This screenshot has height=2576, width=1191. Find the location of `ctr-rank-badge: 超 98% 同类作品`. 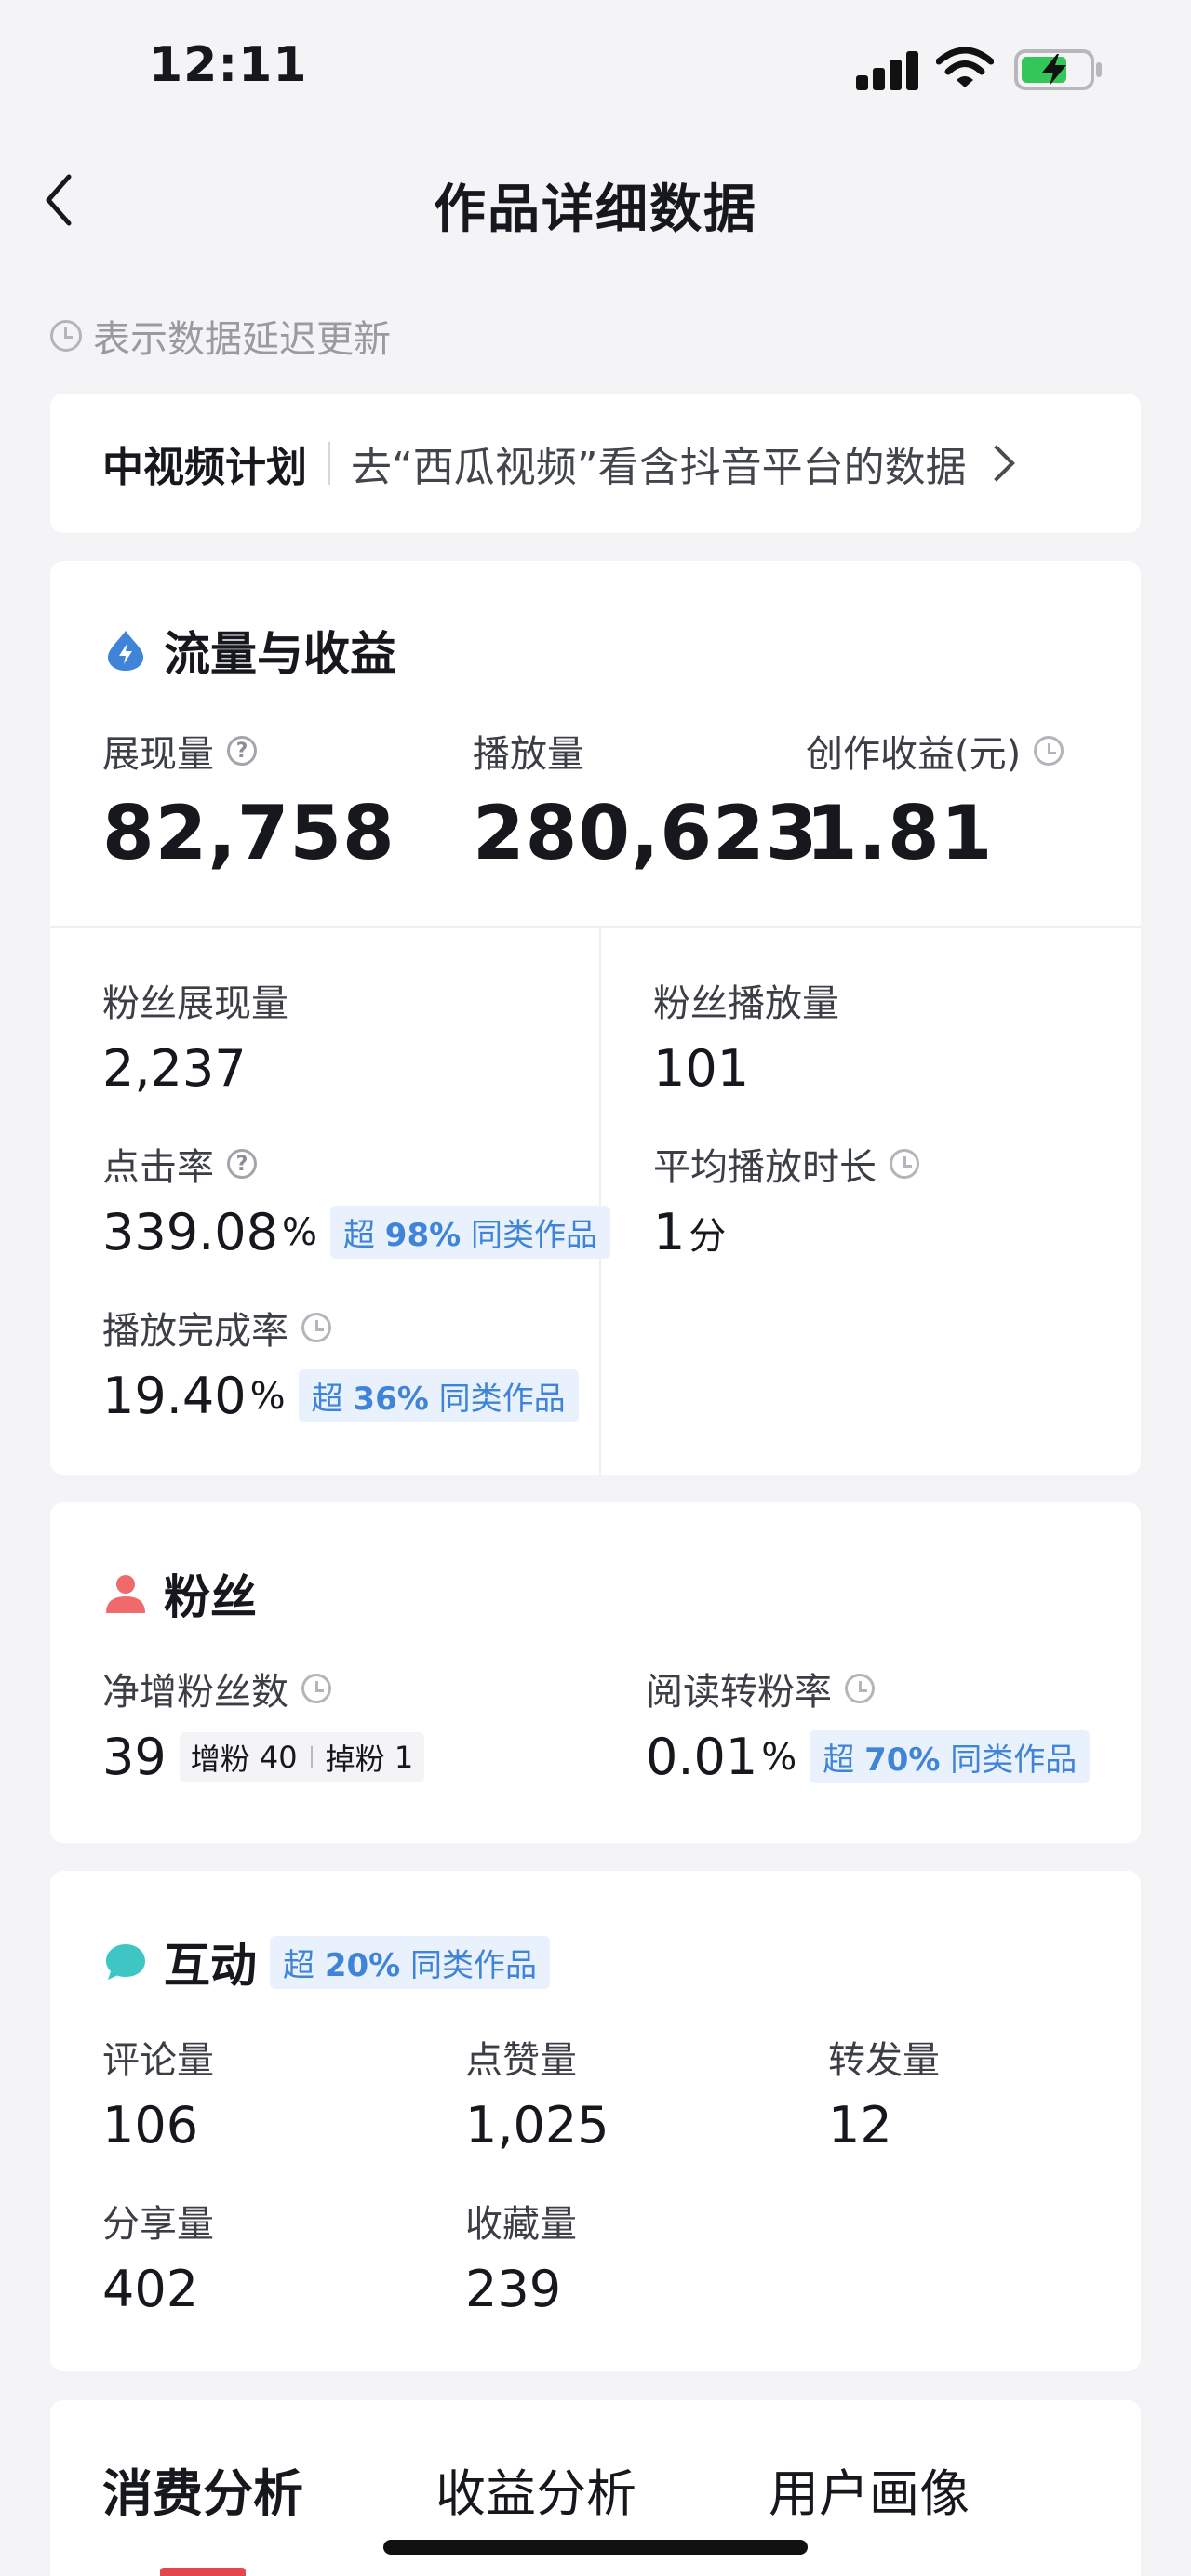

ctr-rank-badge: 超 98% 同类作品 is located at coordinates (469, 1232).